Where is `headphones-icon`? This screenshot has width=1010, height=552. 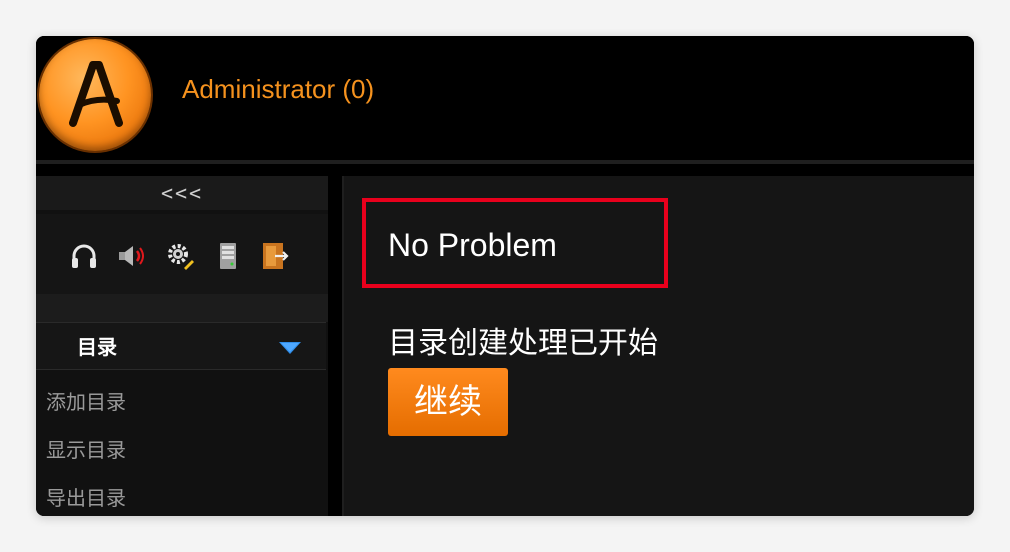 headphones-icon is located at coordinates (84, 256).